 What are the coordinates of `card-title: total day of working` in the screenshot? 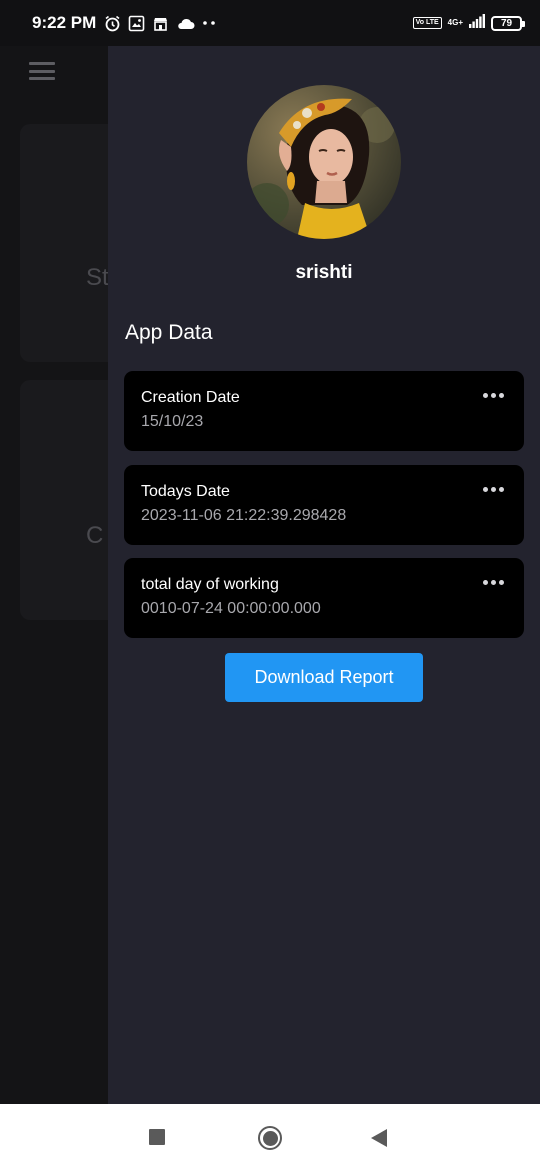 It's located at (210, 584).